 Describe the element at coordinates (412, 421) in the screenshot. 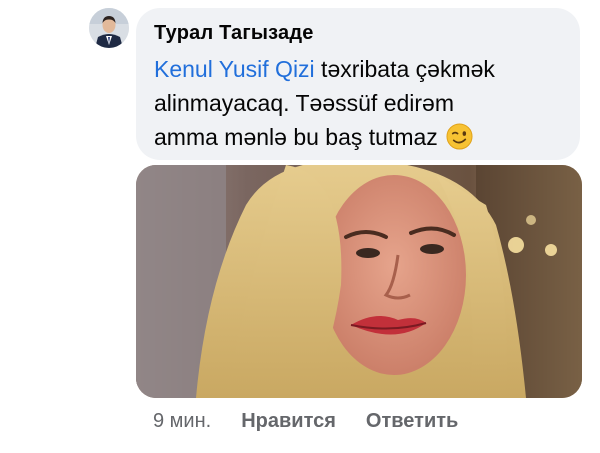

I see `reply-button: Ответить` at that location.